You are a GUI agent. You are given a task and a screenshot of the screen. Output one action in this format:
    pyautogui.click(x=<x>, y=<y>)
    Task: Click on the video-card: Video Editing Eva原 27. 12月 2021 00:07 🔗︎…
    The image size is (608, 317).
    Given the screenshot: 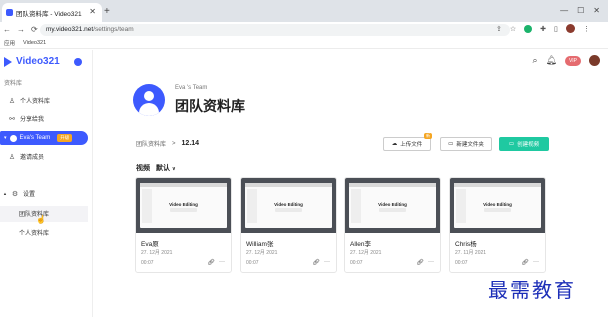 What is the action you would take?
    pyautogui.click(x=183, y=225)
    